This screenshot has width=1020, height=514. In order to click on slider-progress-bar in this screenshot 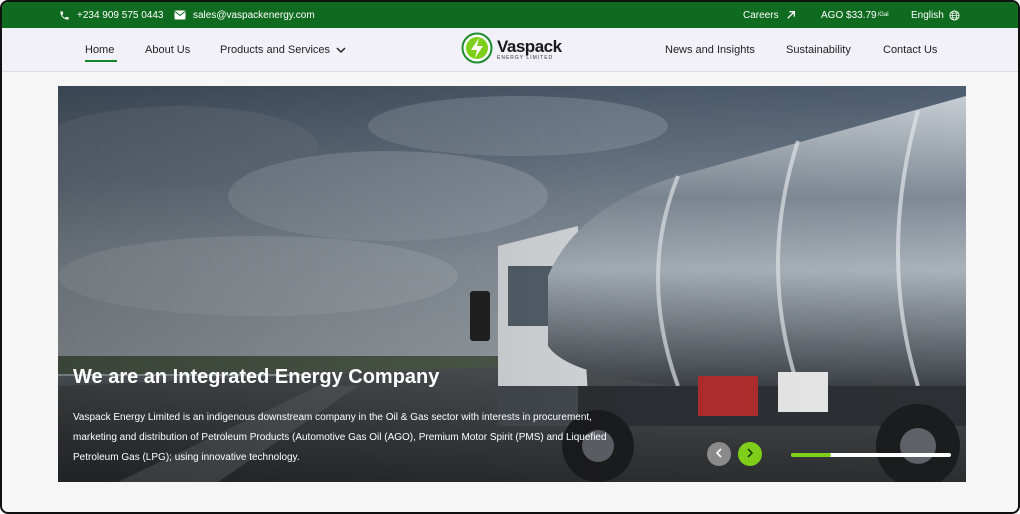, I will do `click(871, 455)`.